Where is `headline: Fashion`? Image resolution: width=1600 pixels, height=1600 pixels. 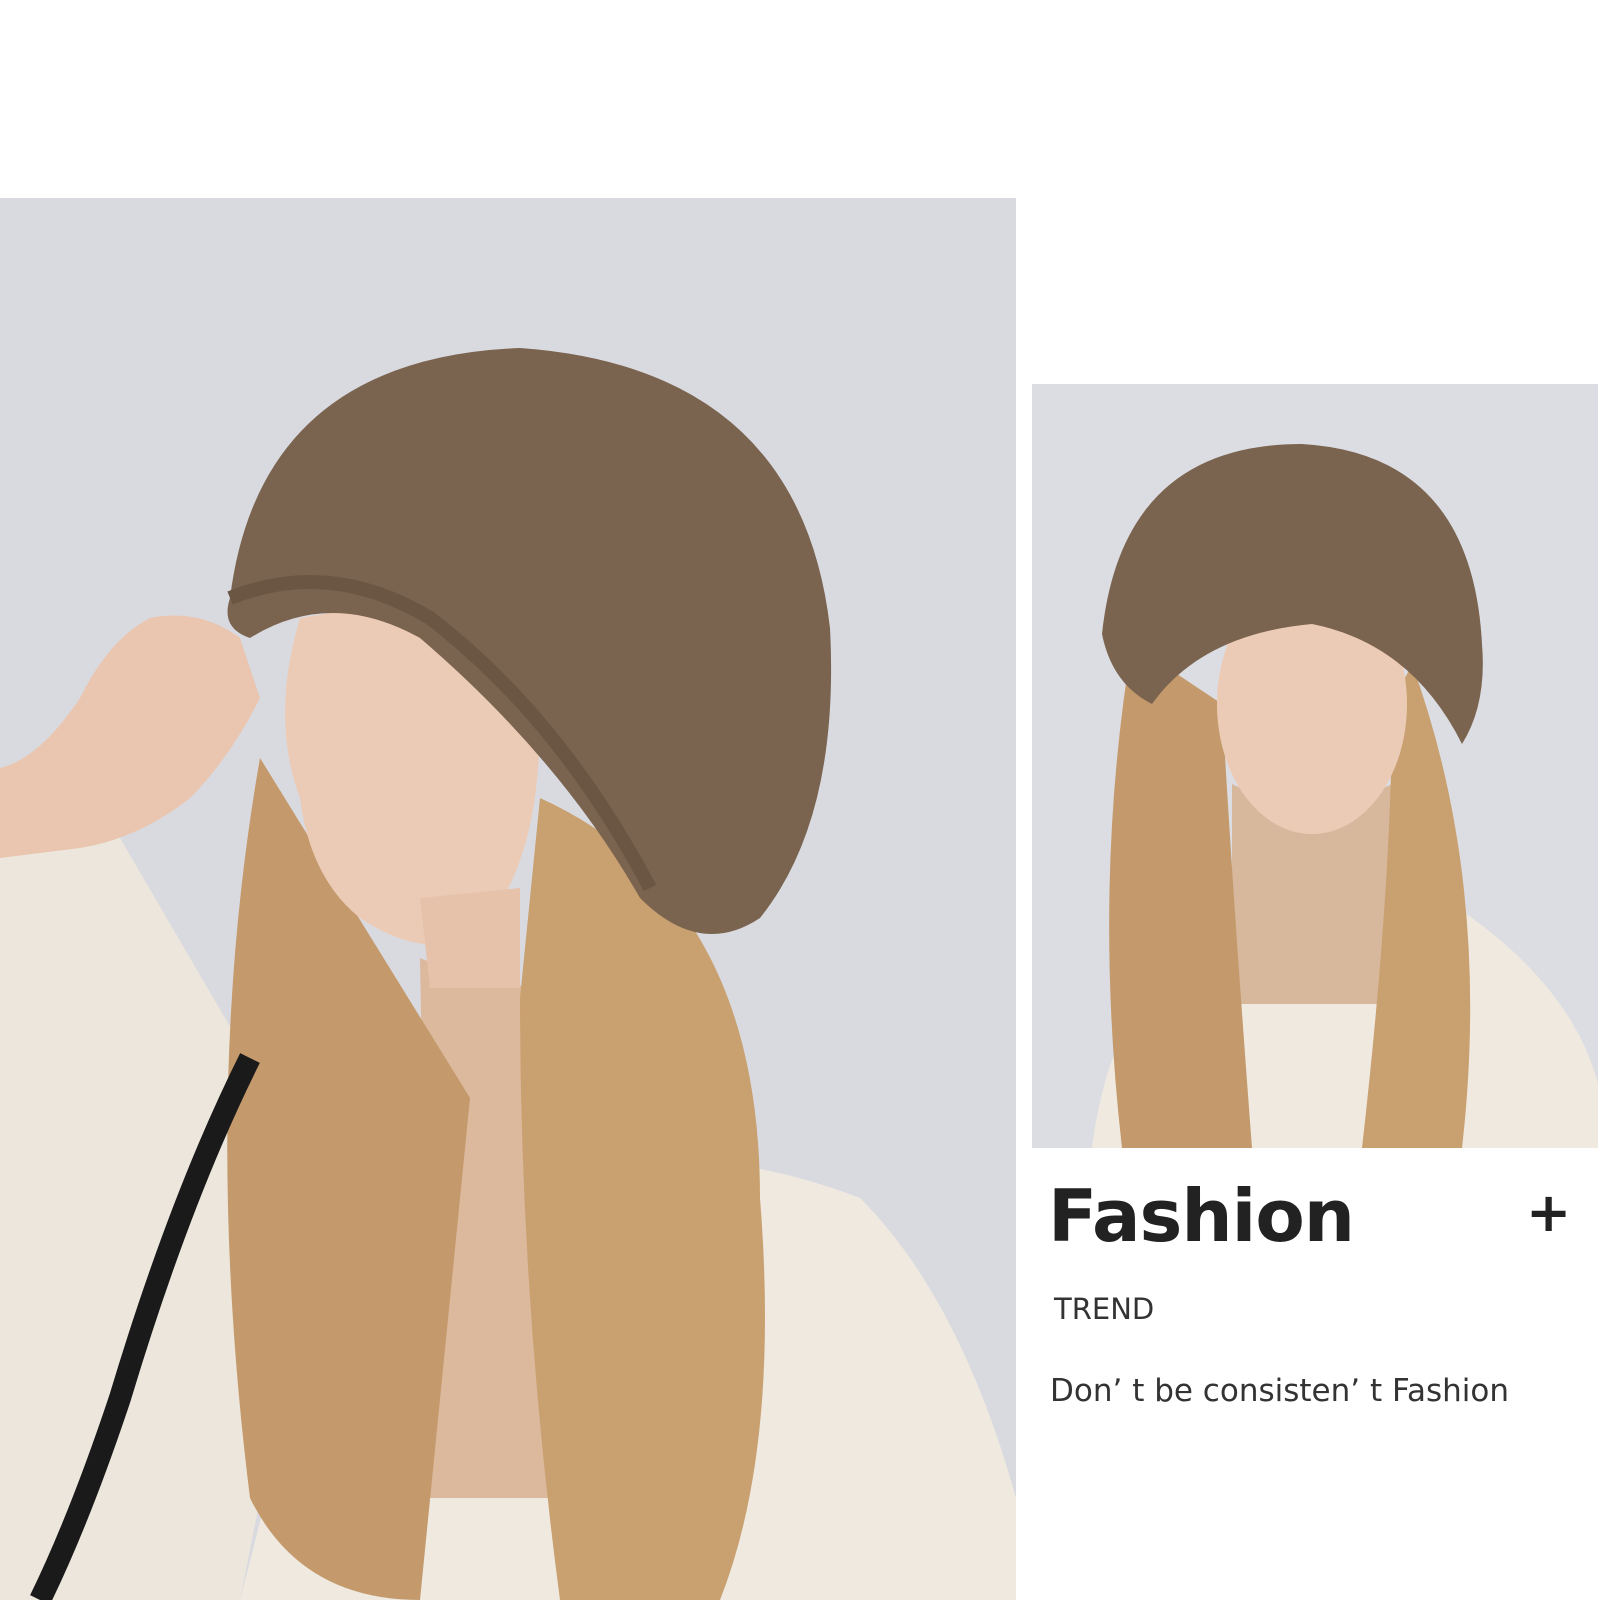 headline: Fashion is located at coordinates (1201, 1216).